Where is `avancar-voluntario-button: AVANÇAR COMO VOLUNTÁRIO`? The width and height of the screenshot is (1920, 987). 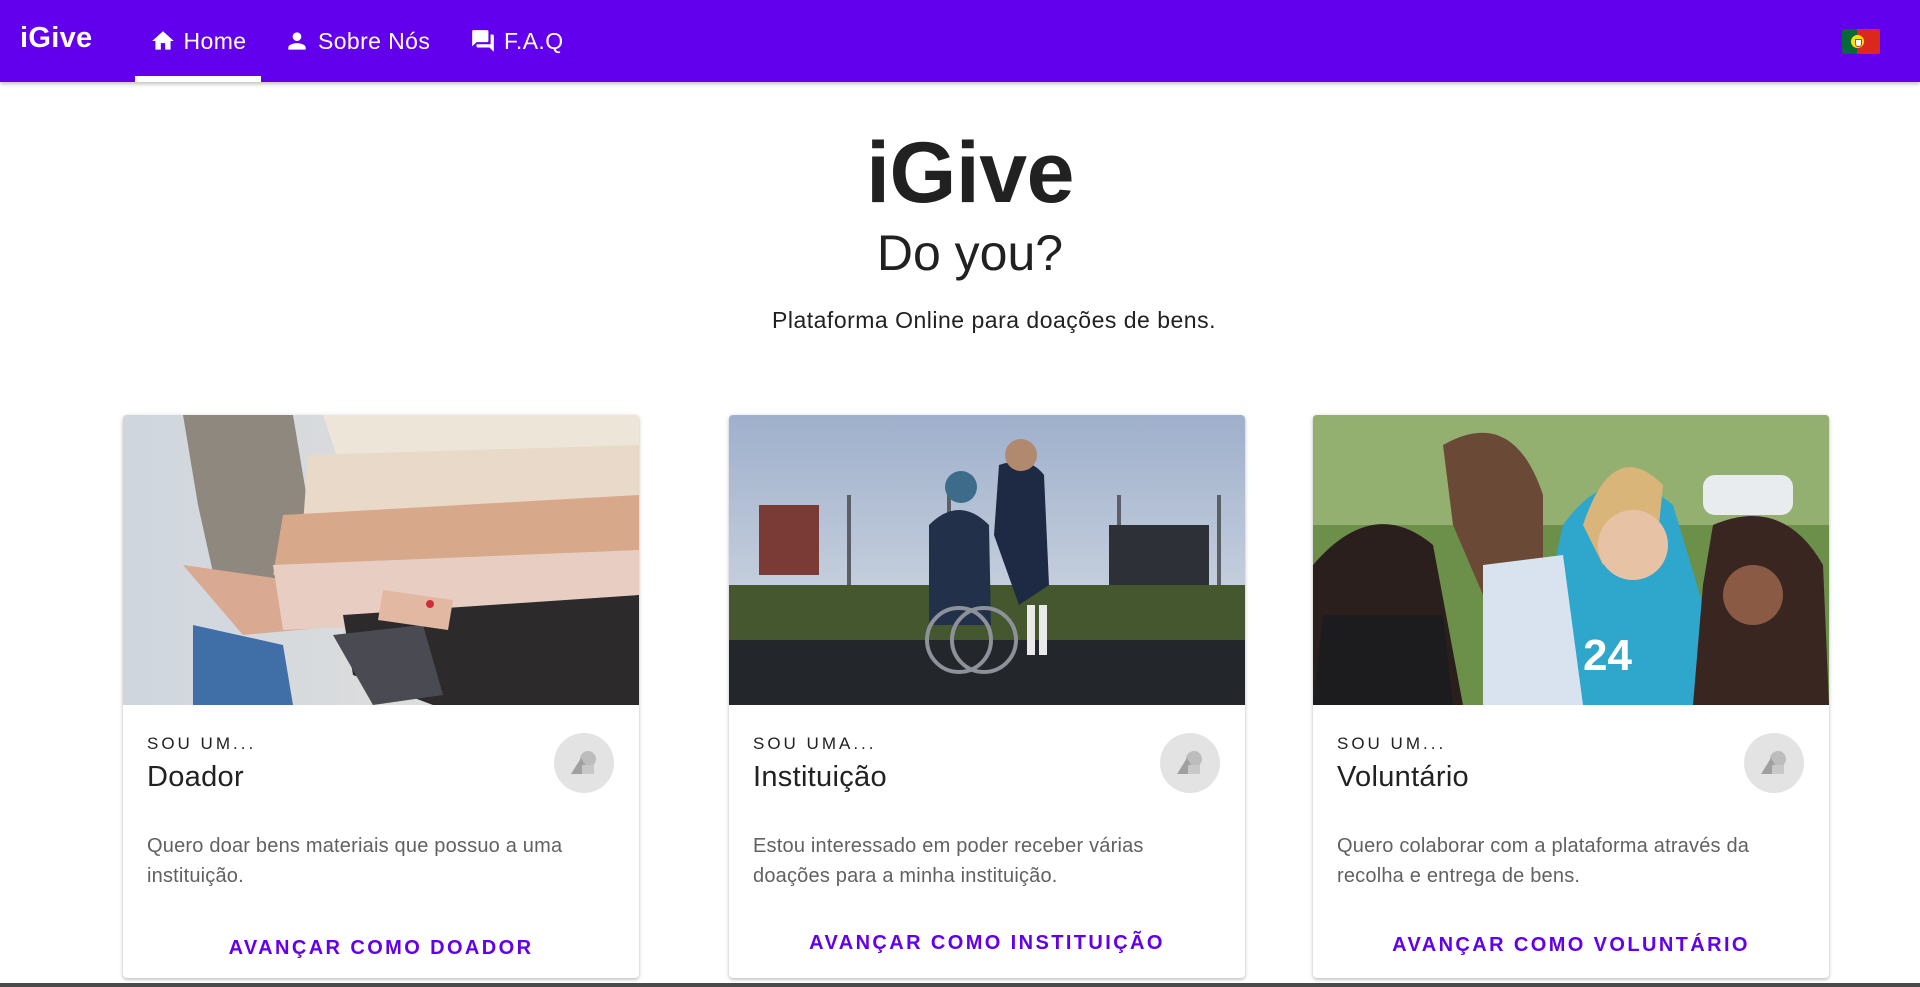 avancar-voluntario-button: AVANÇAR COMO VOLUNTÁRIO is located at coordinates (1571, 945).